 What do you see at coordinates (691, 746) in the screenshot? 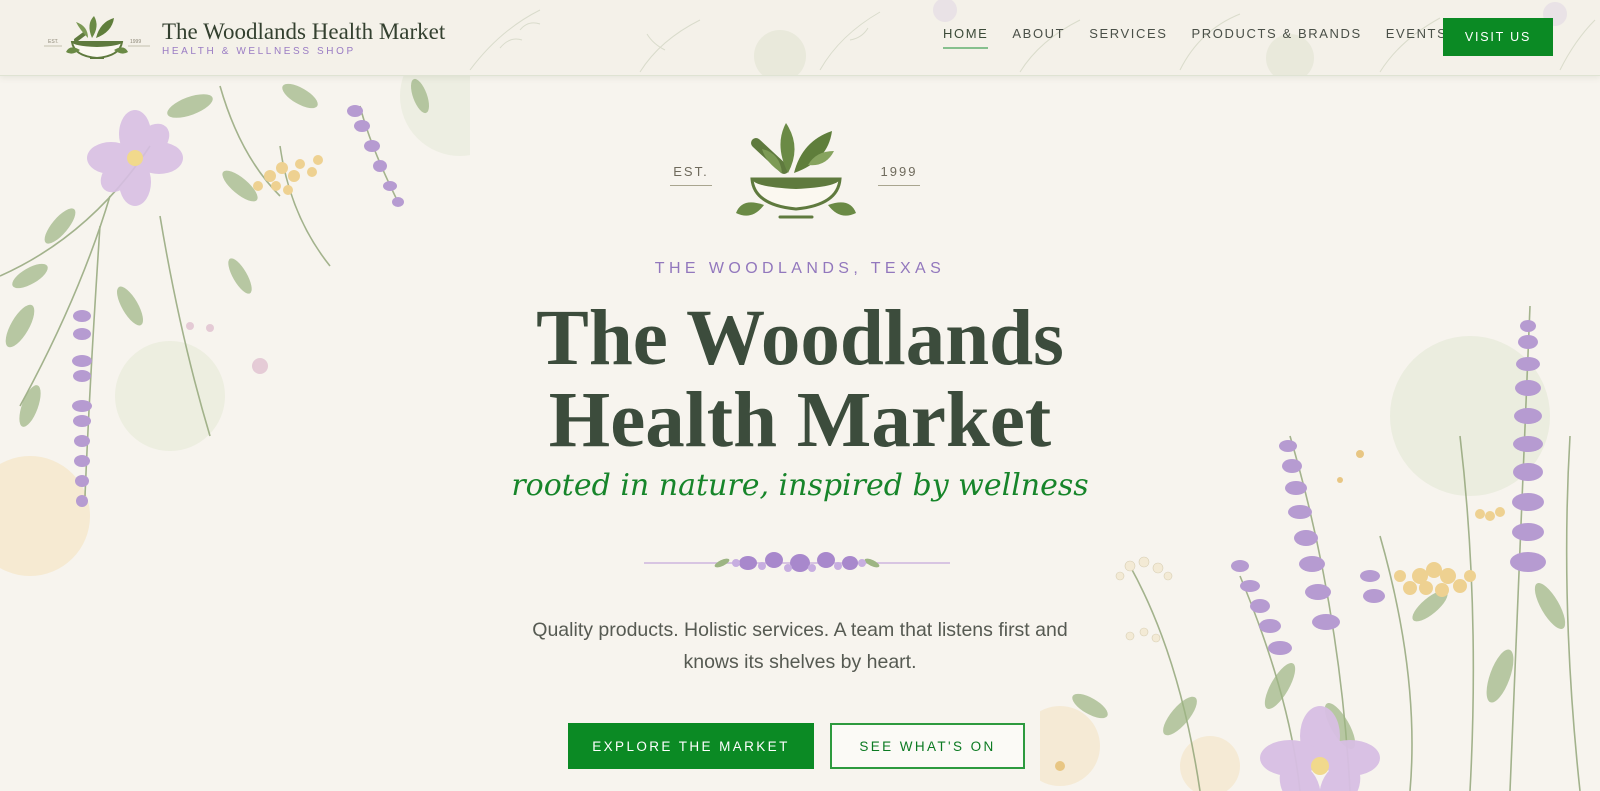
I see `explore-market-button: EXPLORE THE MARKET` at bounding box center [691, 746].